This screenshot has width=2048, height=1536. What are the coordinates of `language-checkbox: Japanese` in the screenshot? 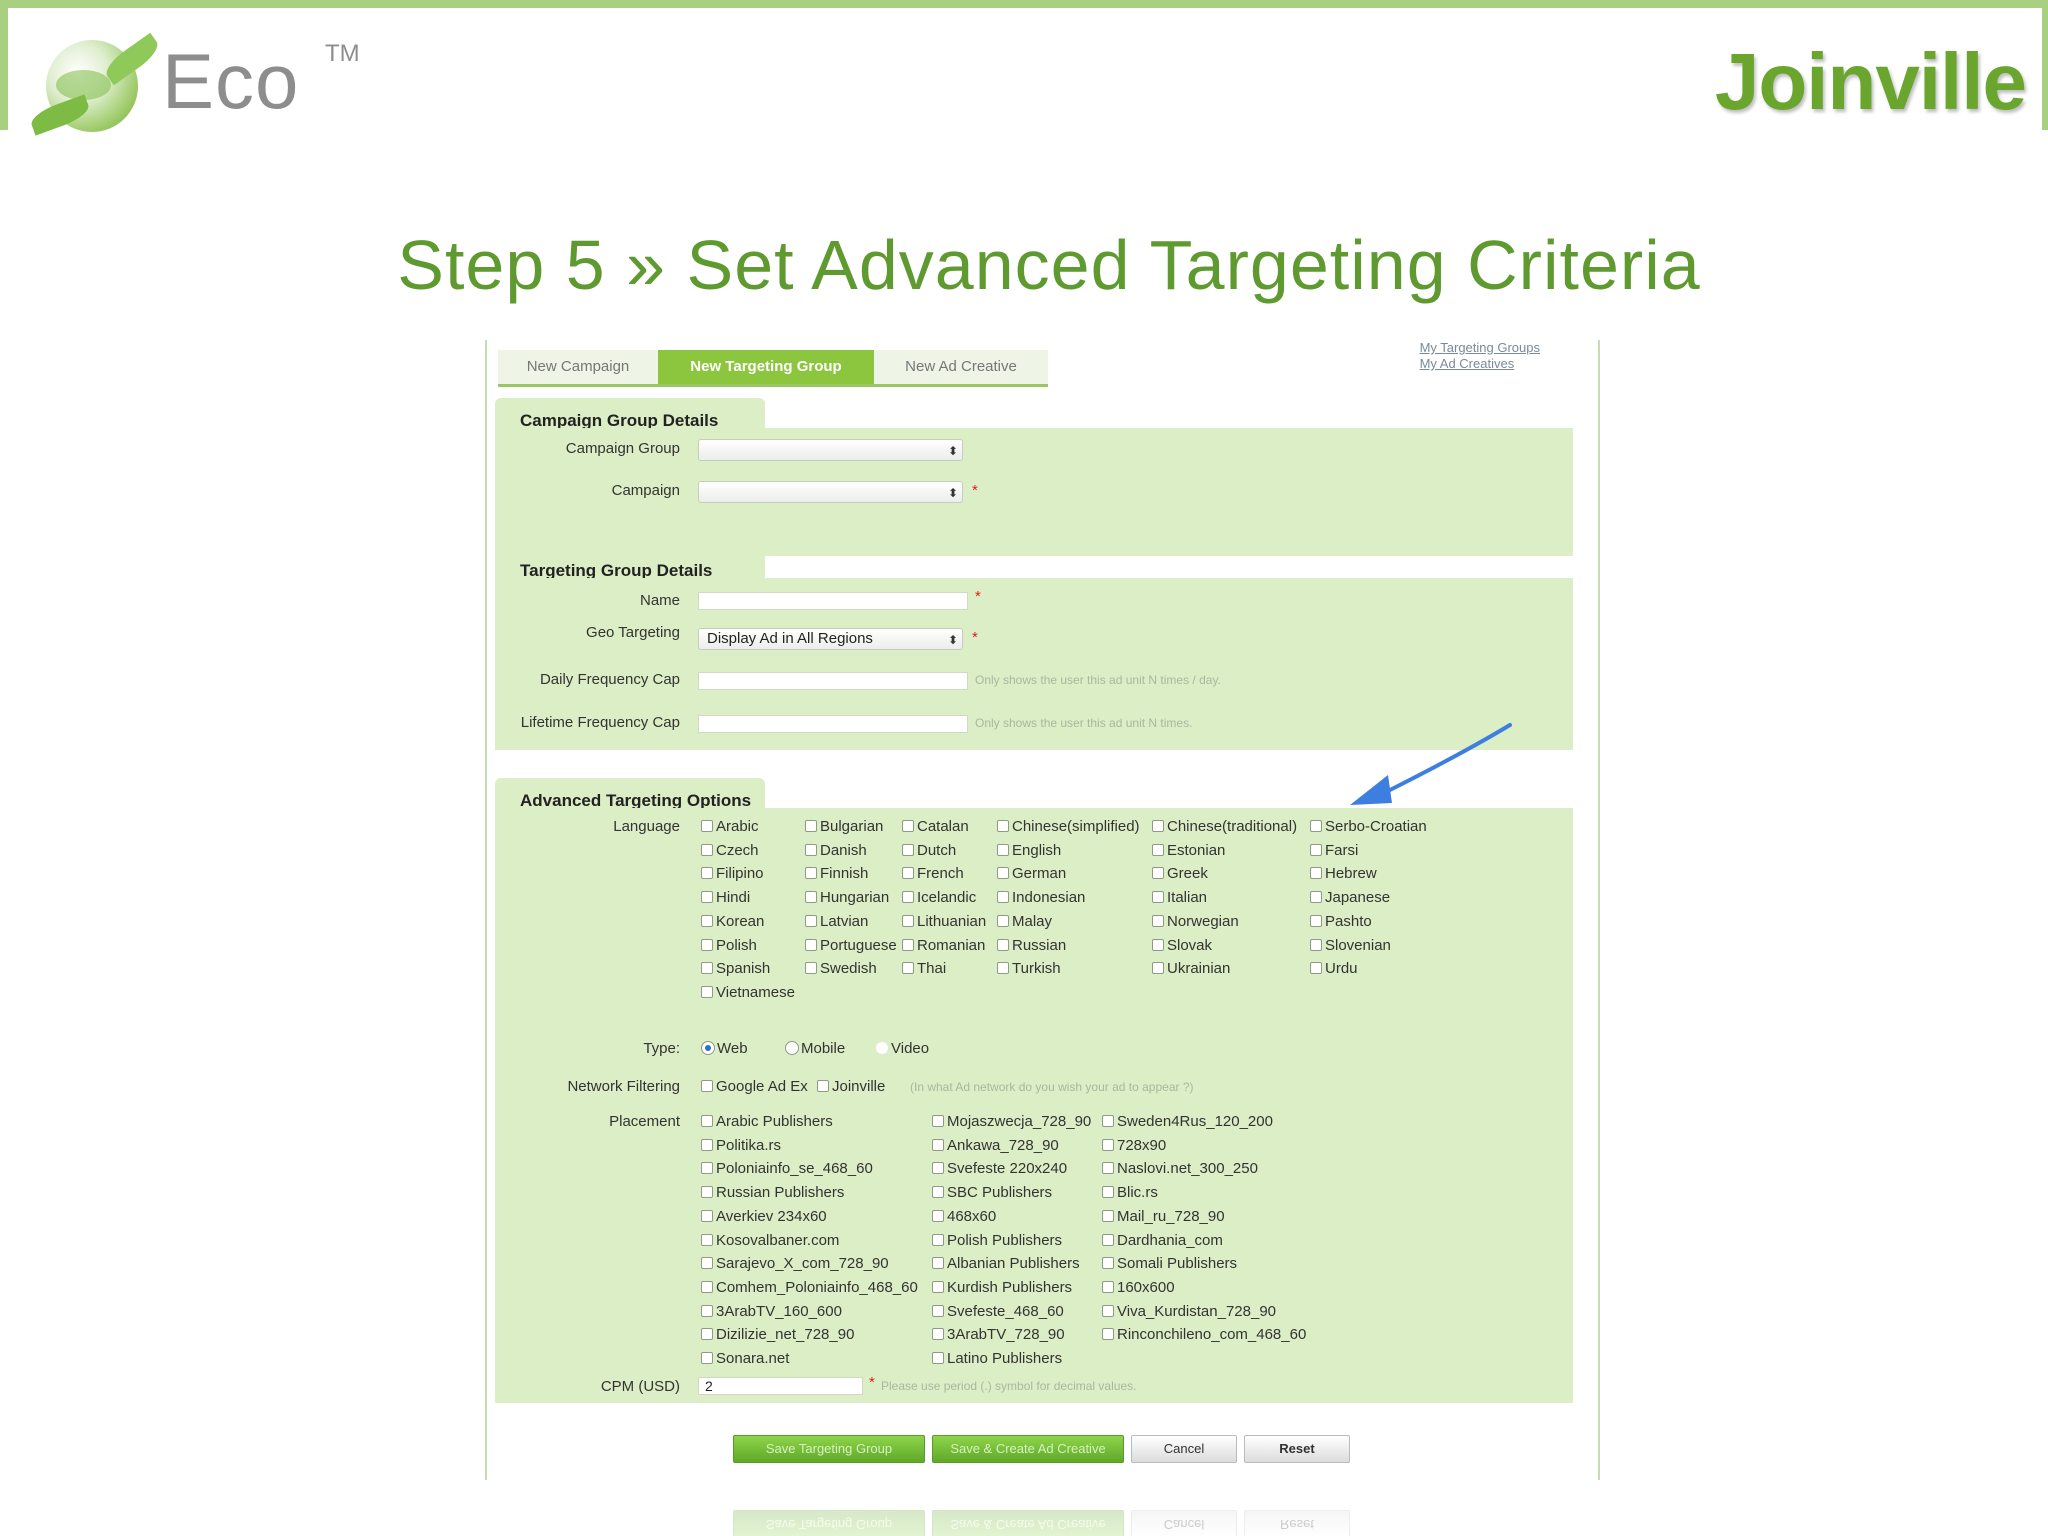 It's located at (1350, 897).